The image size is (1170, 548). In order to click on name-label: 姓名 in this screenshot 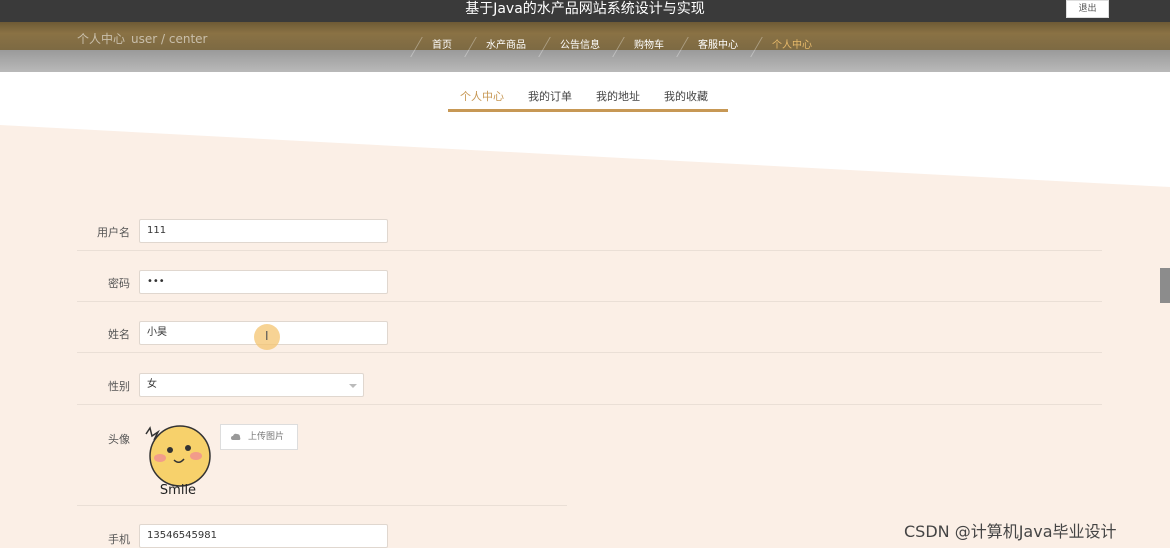, I will do `click(119, 334)`.